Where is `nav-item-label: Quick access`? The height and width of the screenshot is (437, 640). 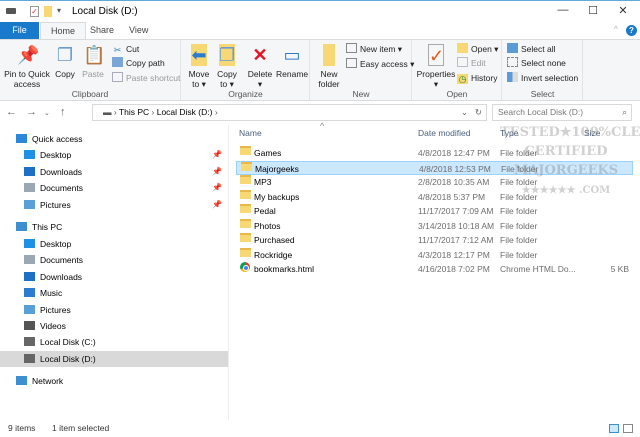 nav-item-label: Quick access is located at coordinates (57, 139).